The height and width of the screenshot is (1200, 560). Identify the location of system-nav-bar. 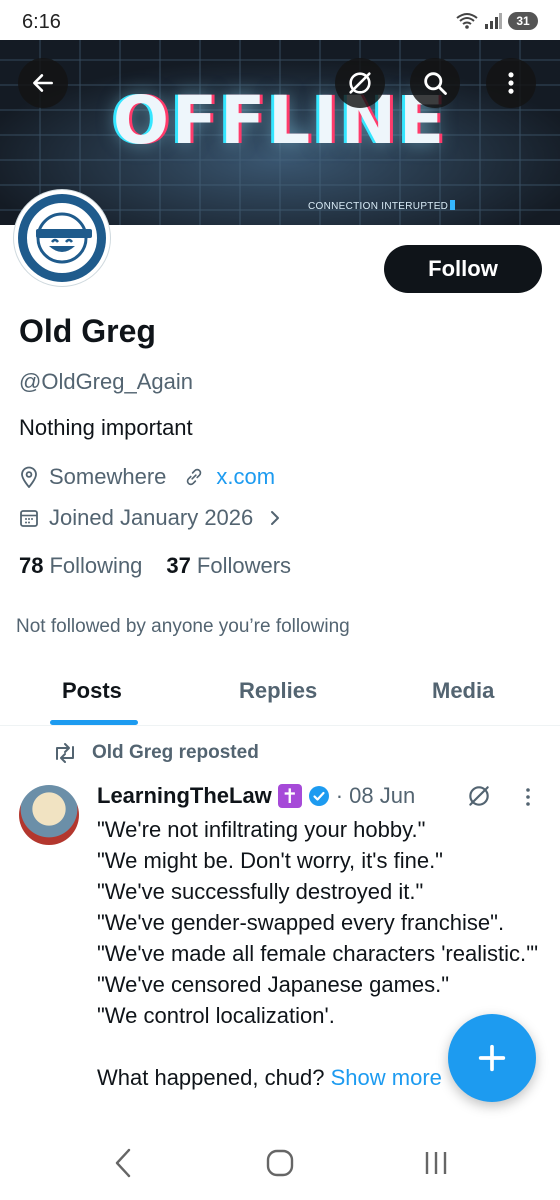
(280, 1164).